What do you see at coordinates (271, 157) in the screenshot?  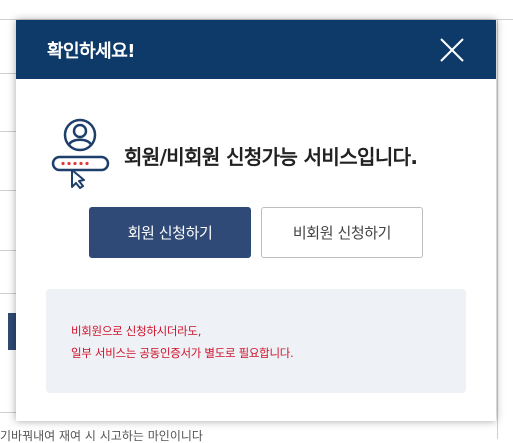 I see `service-headline: 회원/비회원 신청가능 서비스입니다.` at bounding box center [271, 157].